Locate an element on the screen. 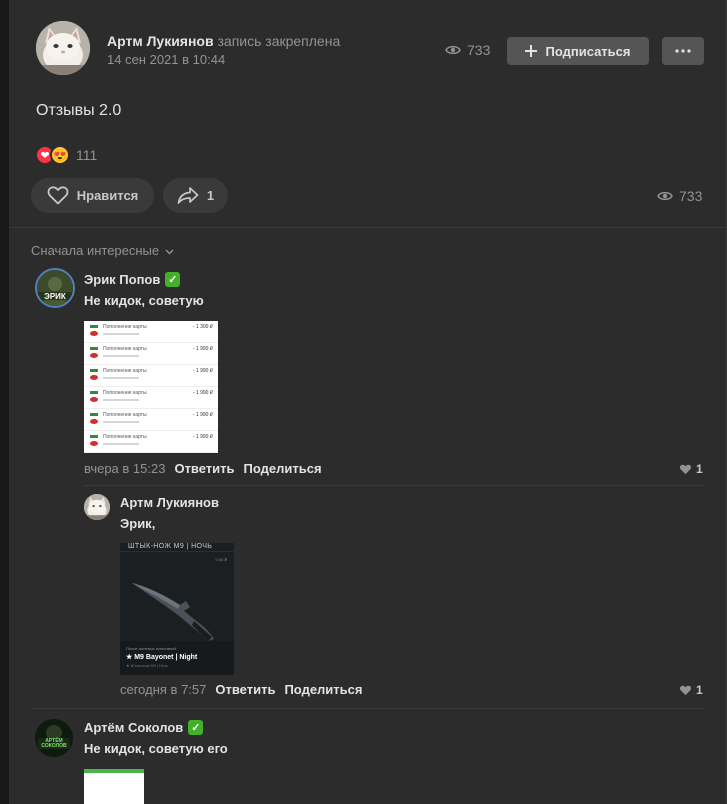 This screenshot has width=727, height=804. more-dots-icon is located at coordinates (683, 51).